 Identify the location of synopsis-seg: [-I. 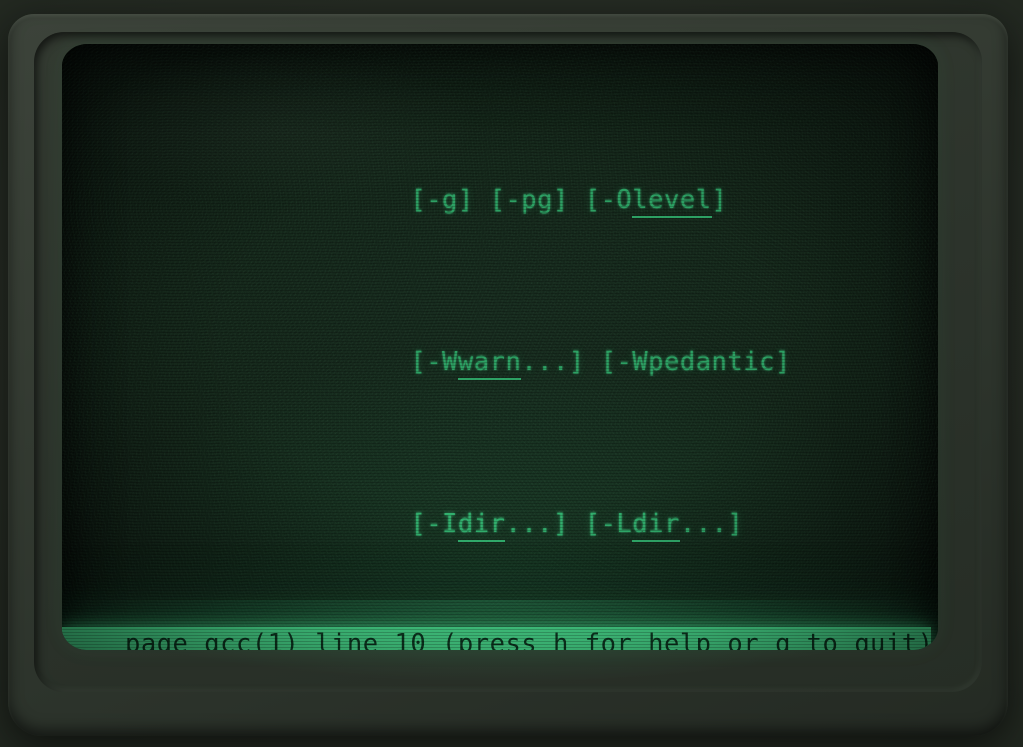
(291, 523).